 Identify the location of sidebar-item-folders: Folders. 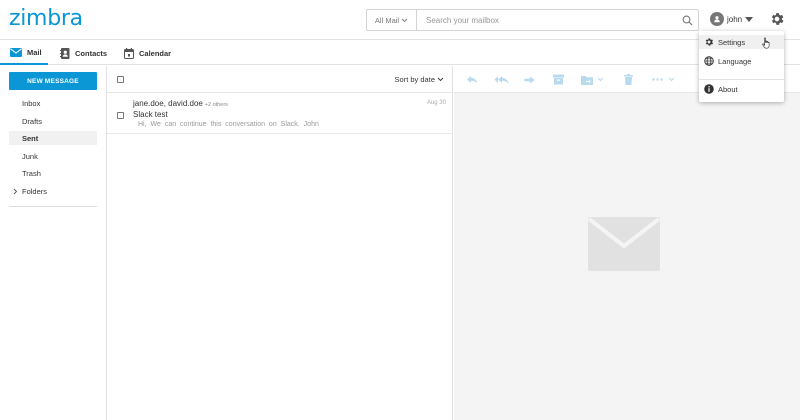
(53, 191).